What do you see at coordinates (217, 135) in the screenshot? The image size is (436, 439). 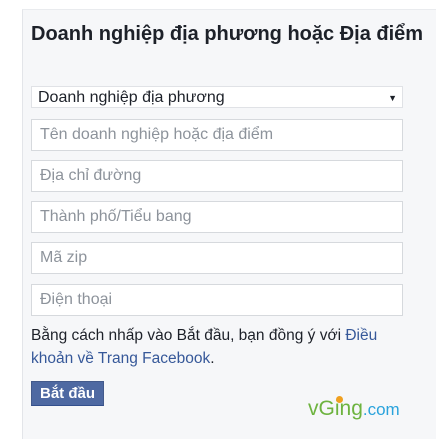 I see `business-name-input` at bounding box center [217, 135].